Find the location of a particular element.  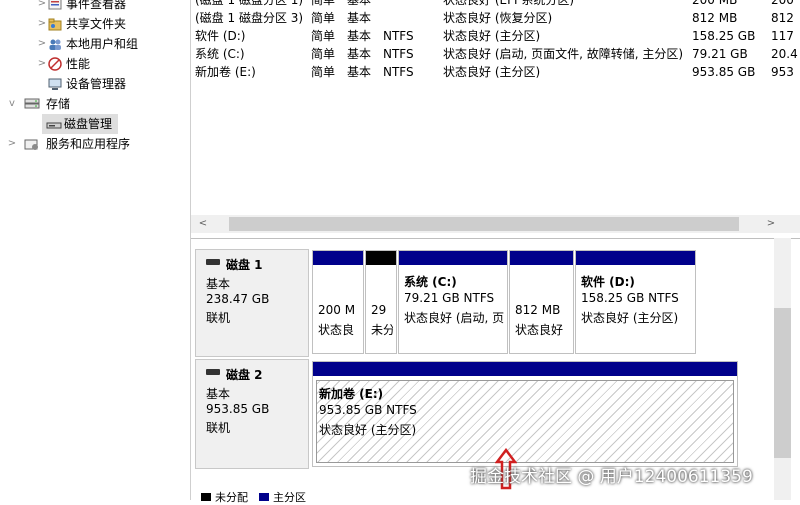

partition-body: 29 未分 is located at coordinates (381, 309).